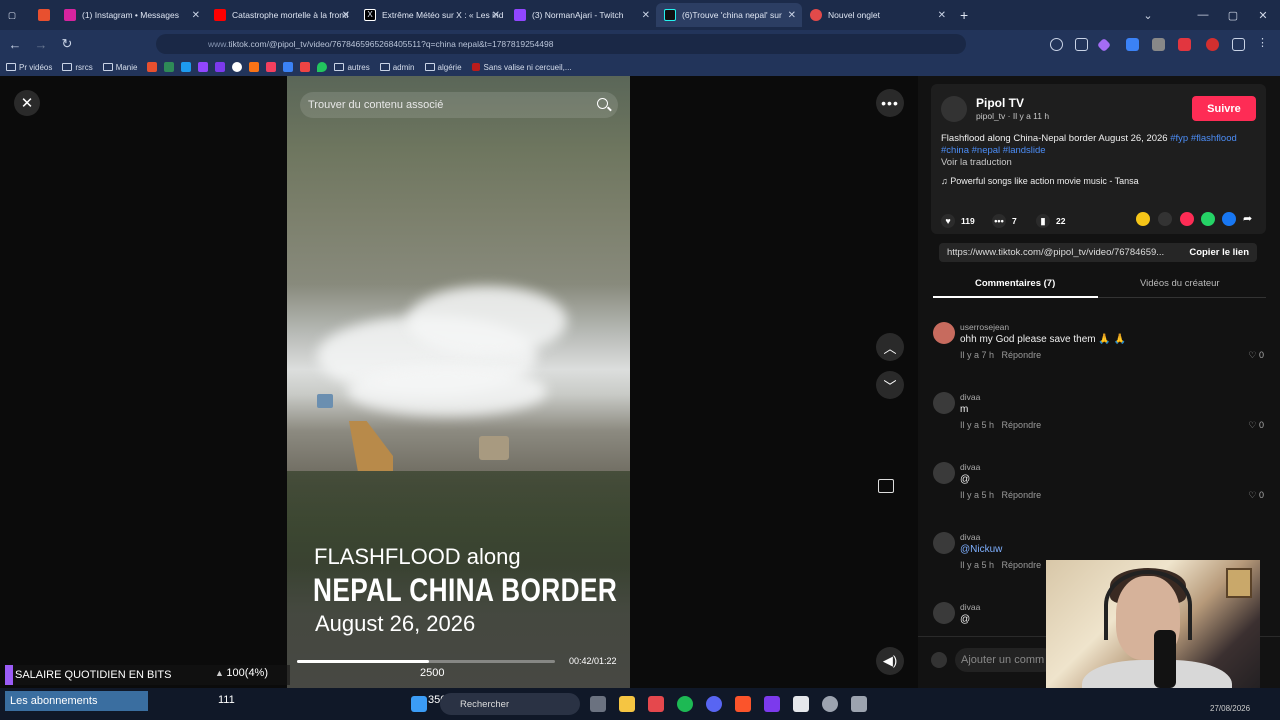 The width and height of the screenshot is (1280, 720). What do you see at coordinates (459, 105) in the screenshot?
I see `related-search-input: Trouver du contenu associé` at bounding box center [459, 105].